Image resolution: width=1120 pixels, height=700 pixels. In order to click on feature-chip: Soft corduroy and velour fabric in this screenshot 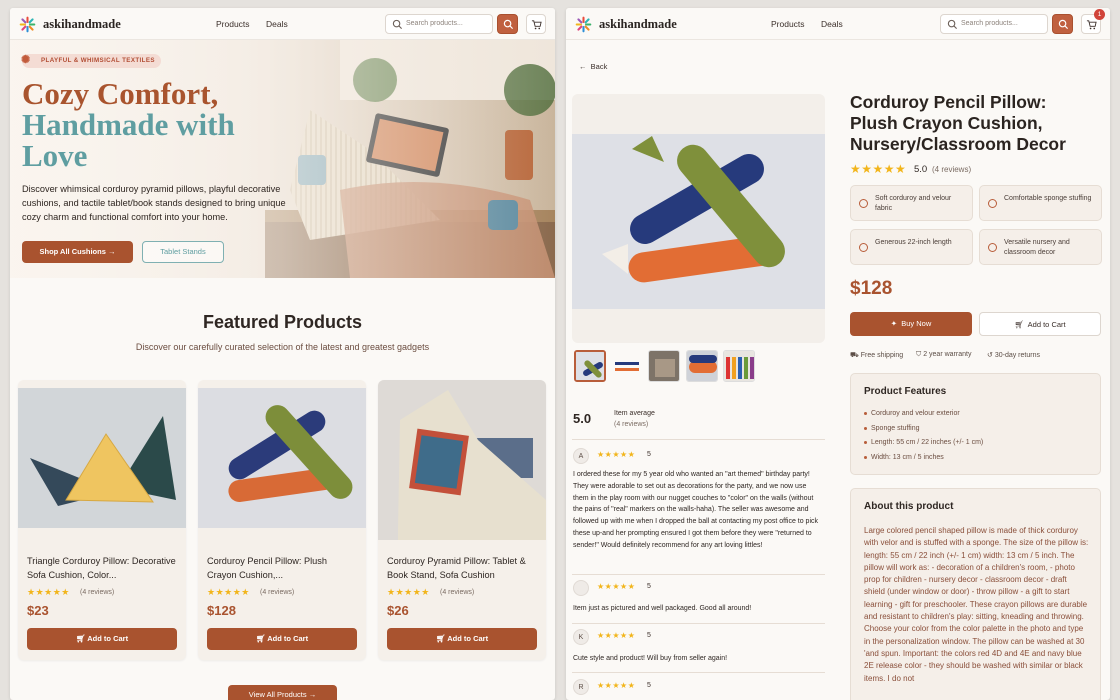, I will do `click(911, 203)`.